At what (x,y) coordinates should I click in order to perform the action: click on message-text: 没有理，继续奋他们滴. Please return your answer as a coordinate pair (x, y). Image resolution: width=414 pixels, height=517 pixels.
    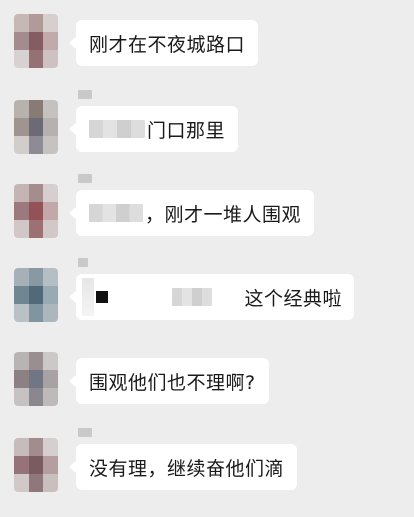
    Looking at the image, I should click on (187, 468).